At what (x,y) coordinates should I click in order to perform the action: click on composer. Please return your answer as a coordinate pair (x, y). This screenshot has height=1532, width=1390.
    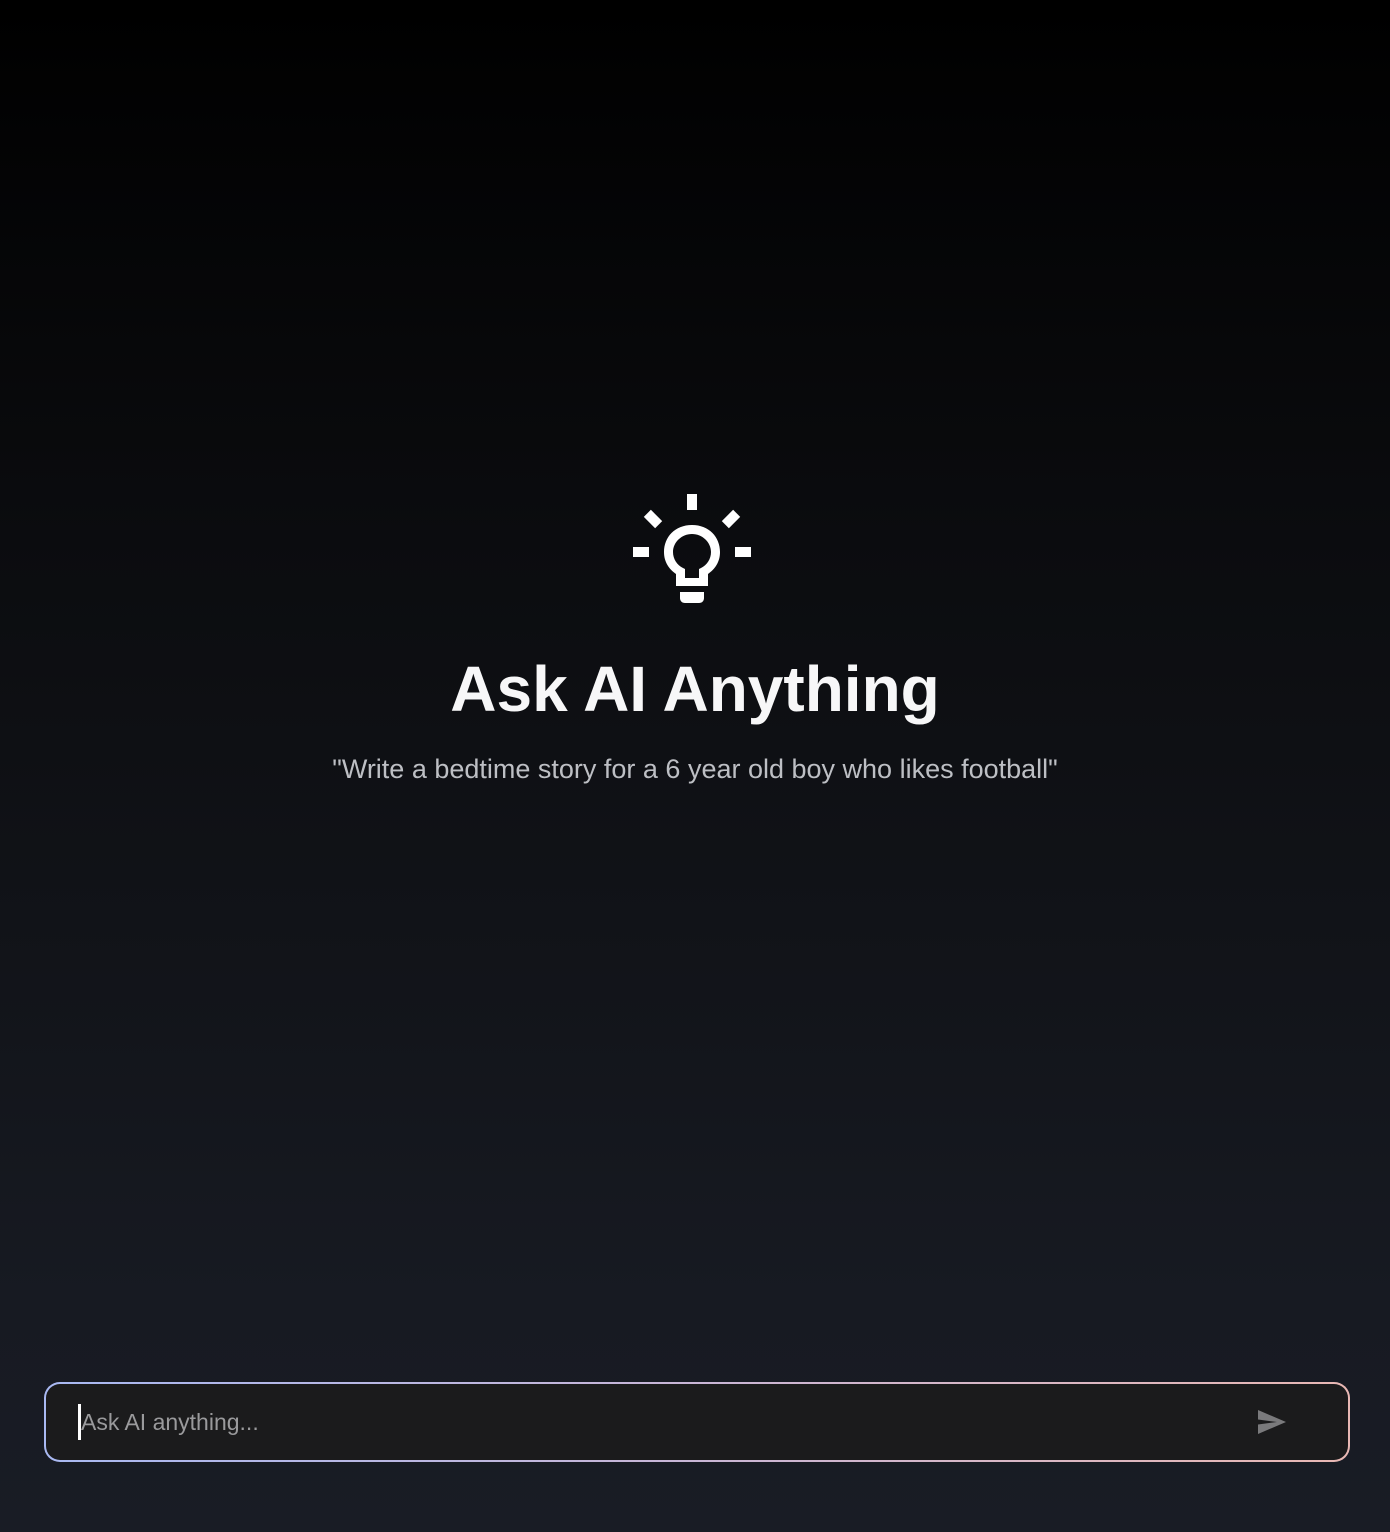
    Looking at the image, I should click on (697, 1422).